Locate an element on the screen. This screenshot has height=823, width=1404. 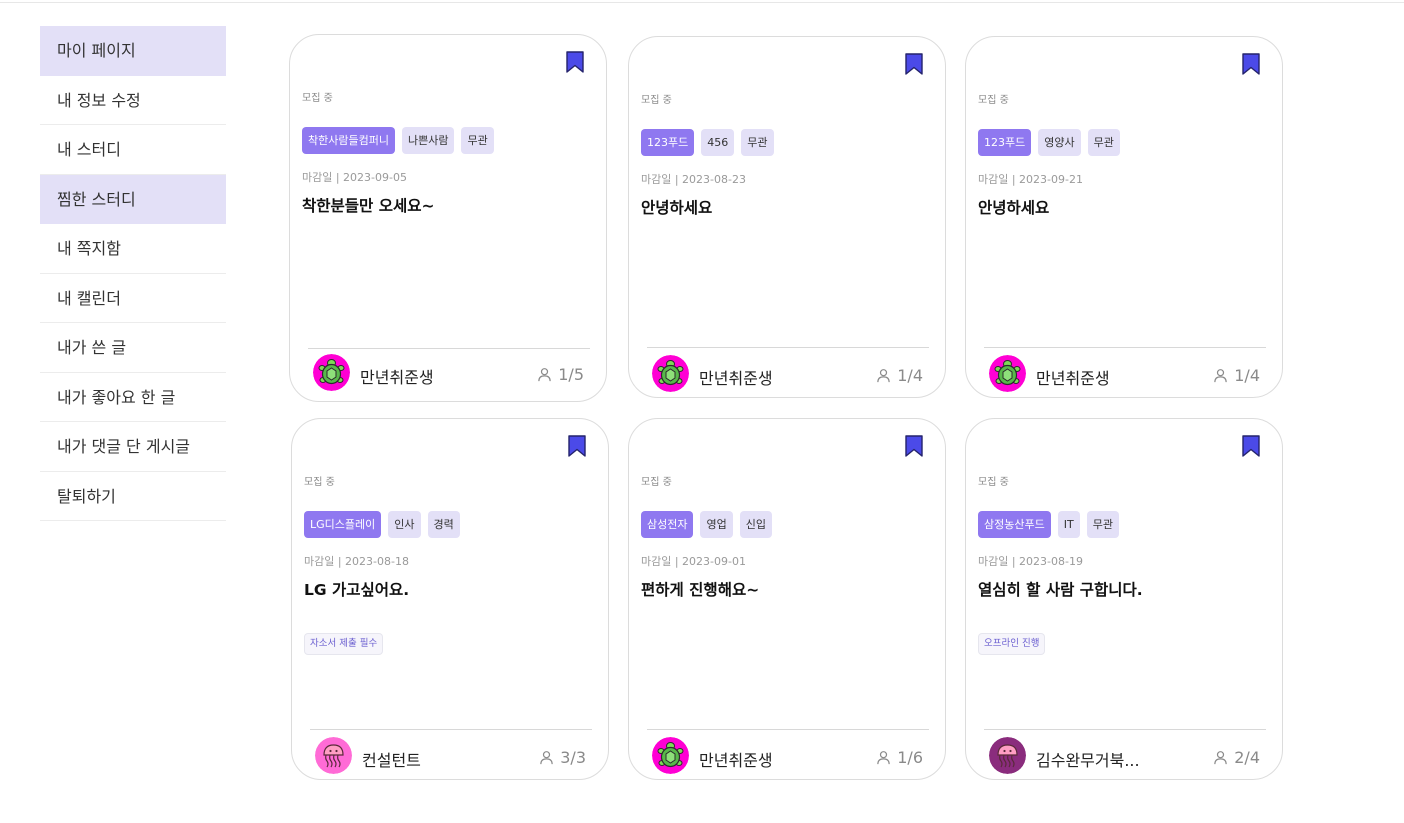
deadline-text: 마감일 | 2023-09-05 is located at coordinates (354, 177).